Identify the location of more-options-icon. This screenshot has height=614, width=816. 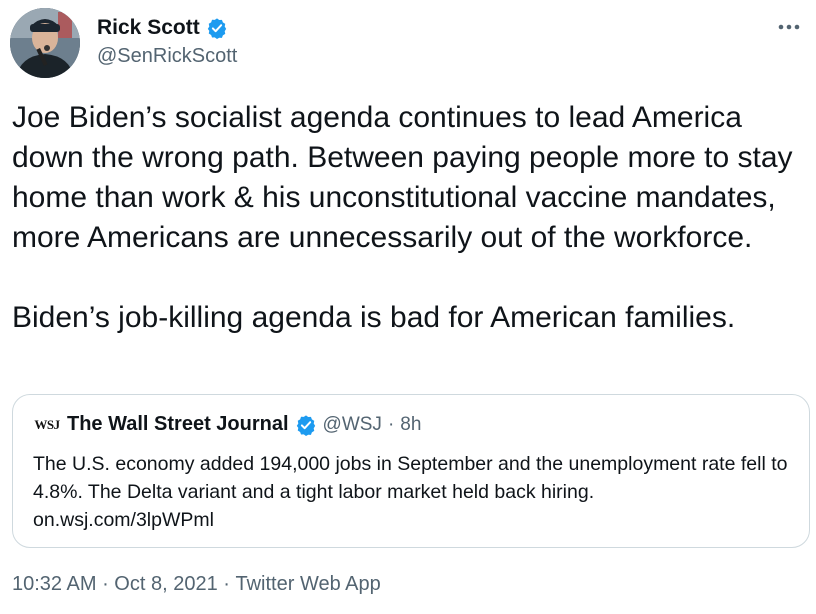
(789, 27).